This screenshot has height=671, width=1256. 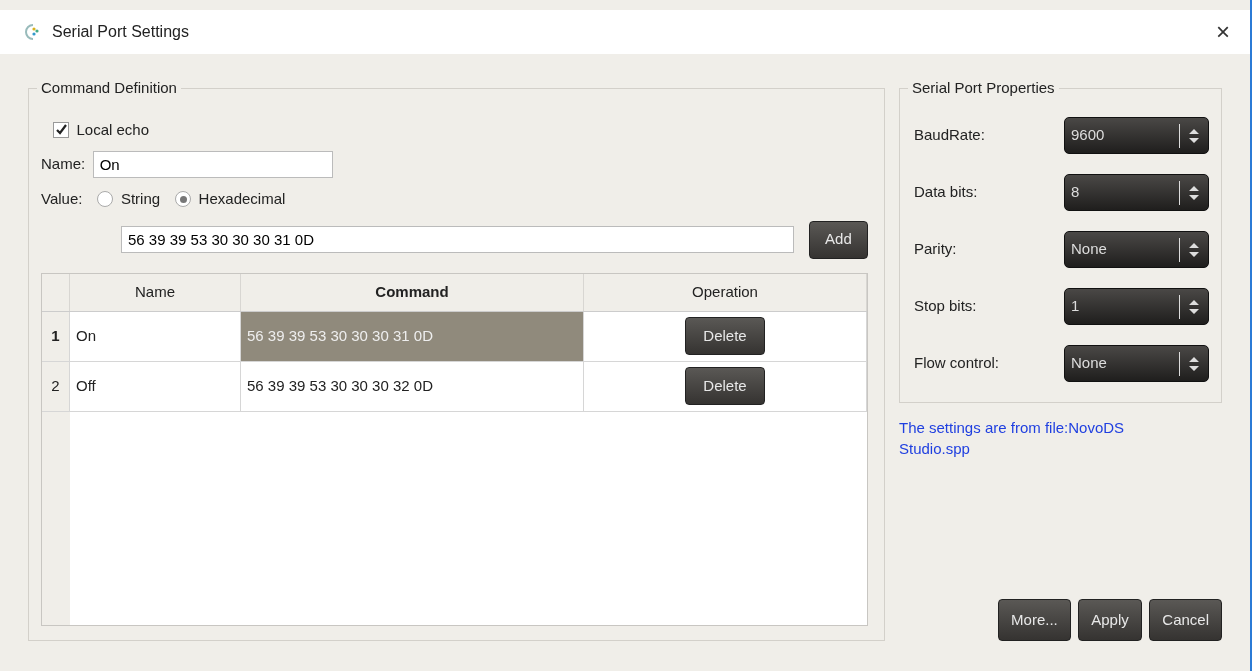 I want to click on field-label: Name:, so click(x=63, y=164).